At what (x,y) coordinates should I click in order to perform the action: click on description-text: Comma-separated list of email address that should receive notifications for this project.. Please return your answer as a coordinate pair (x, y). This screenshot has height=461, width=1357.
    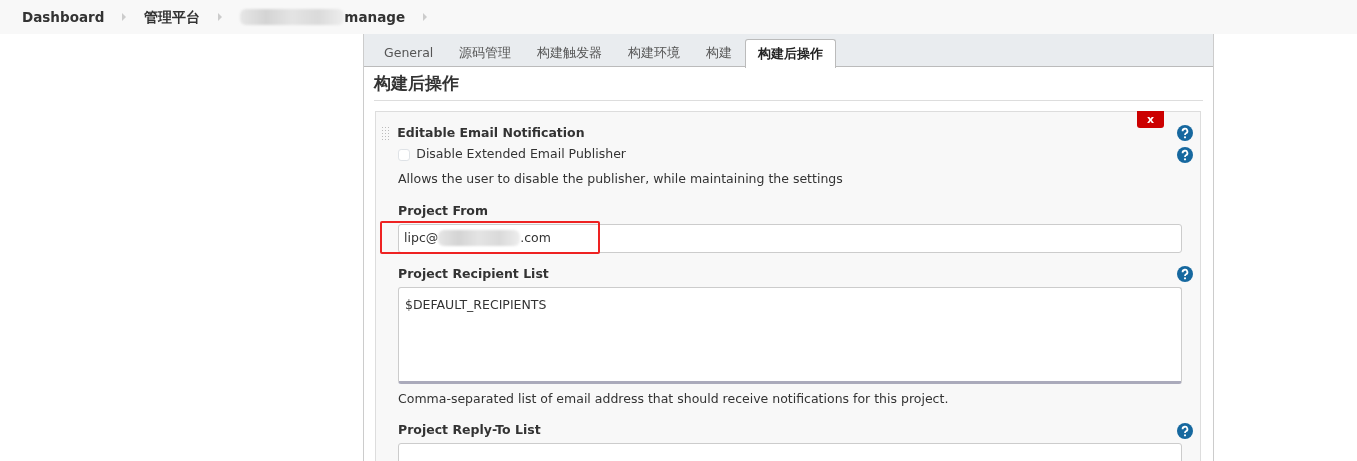
    Looking at the image, I should click on (674, 399).